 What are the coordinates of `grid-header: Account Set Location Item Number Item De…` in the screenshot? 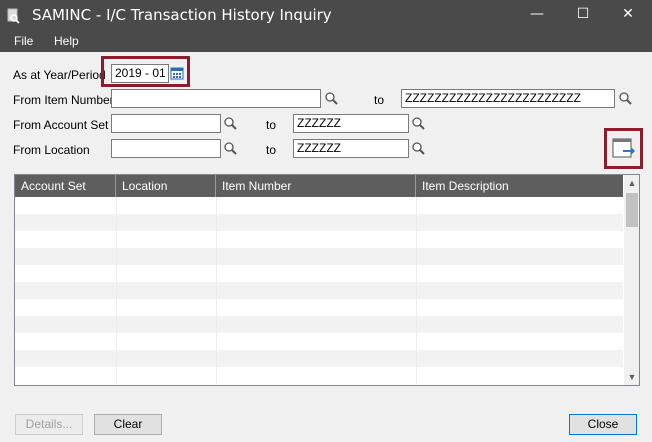 It's located at (319, 186).